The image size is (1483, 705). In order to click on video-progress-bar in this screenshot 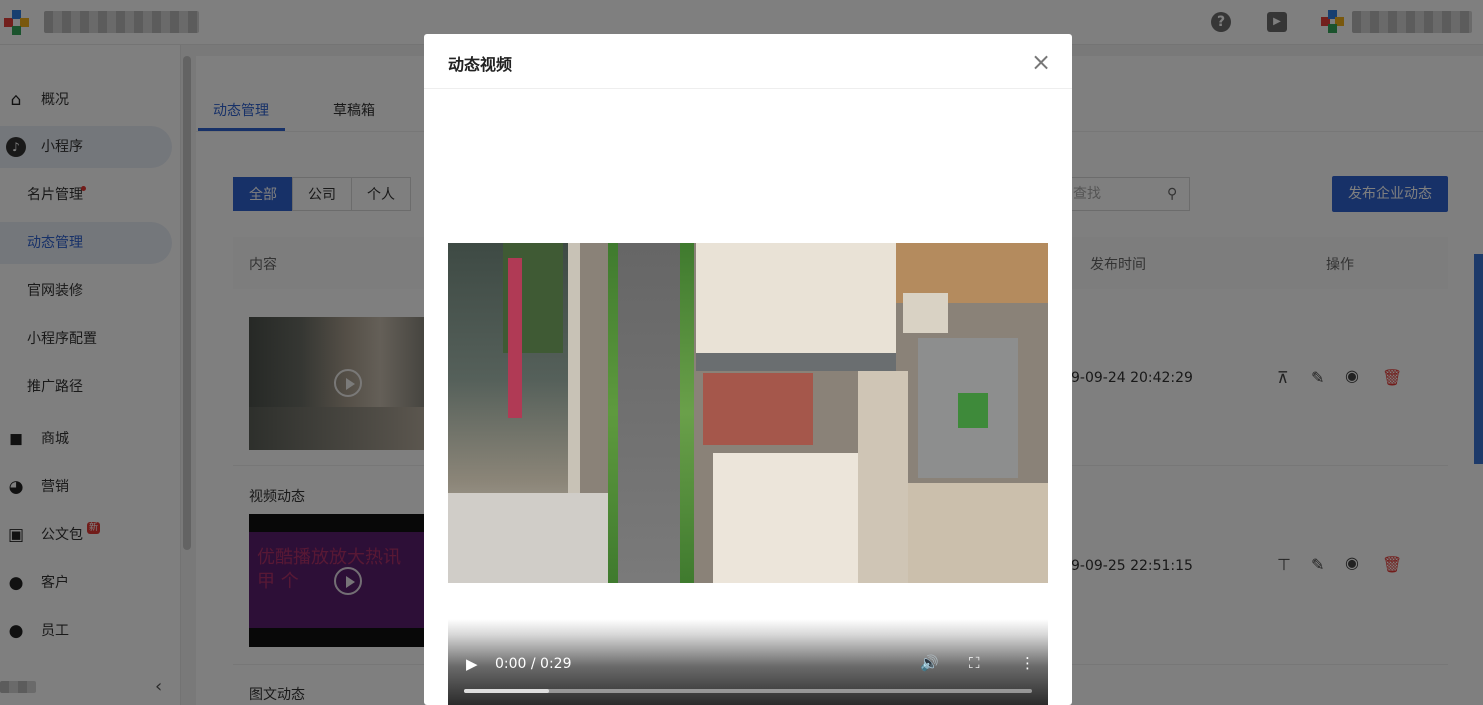, I will do `click(748, 691)`.